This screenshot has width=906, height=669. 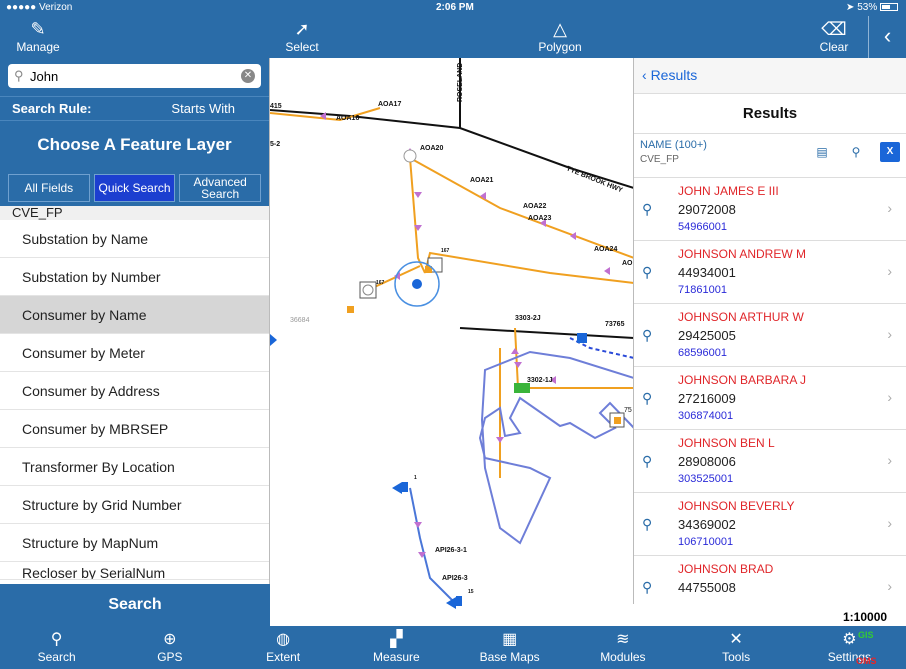 I want to click on map-label: 5-2, so click(x=275, y=144).